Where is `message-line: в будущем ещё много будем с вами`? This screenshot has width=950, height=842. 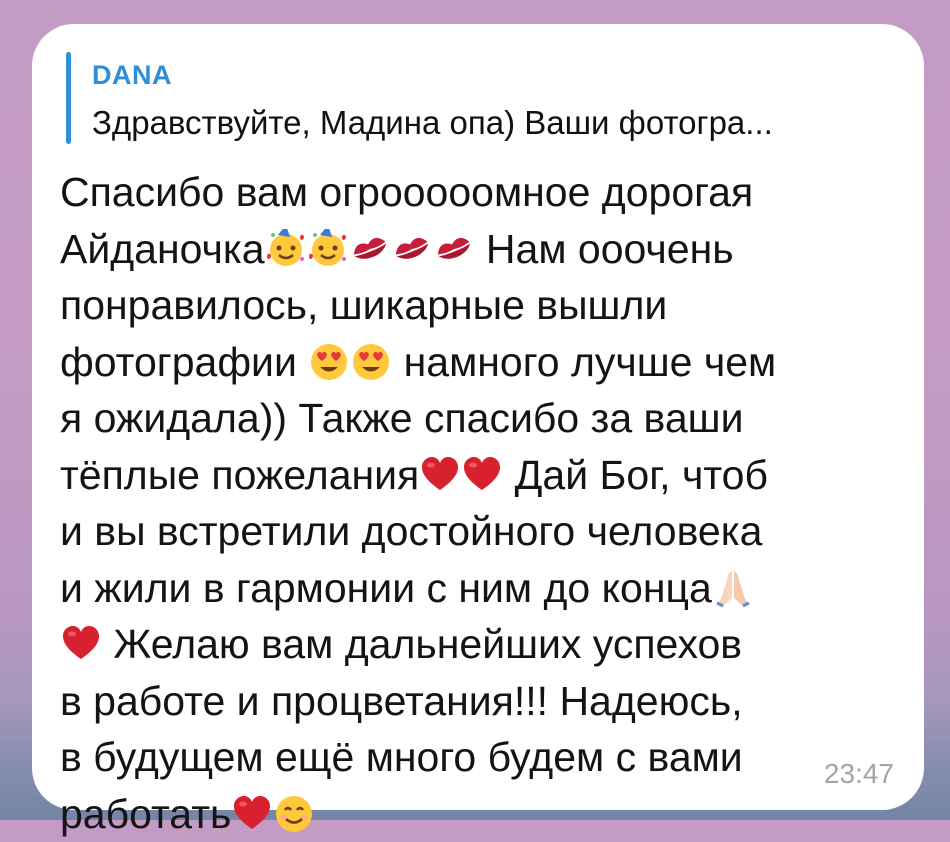
message-line: в будущем ещё много будем с вами is located at coordinates (460, 757).